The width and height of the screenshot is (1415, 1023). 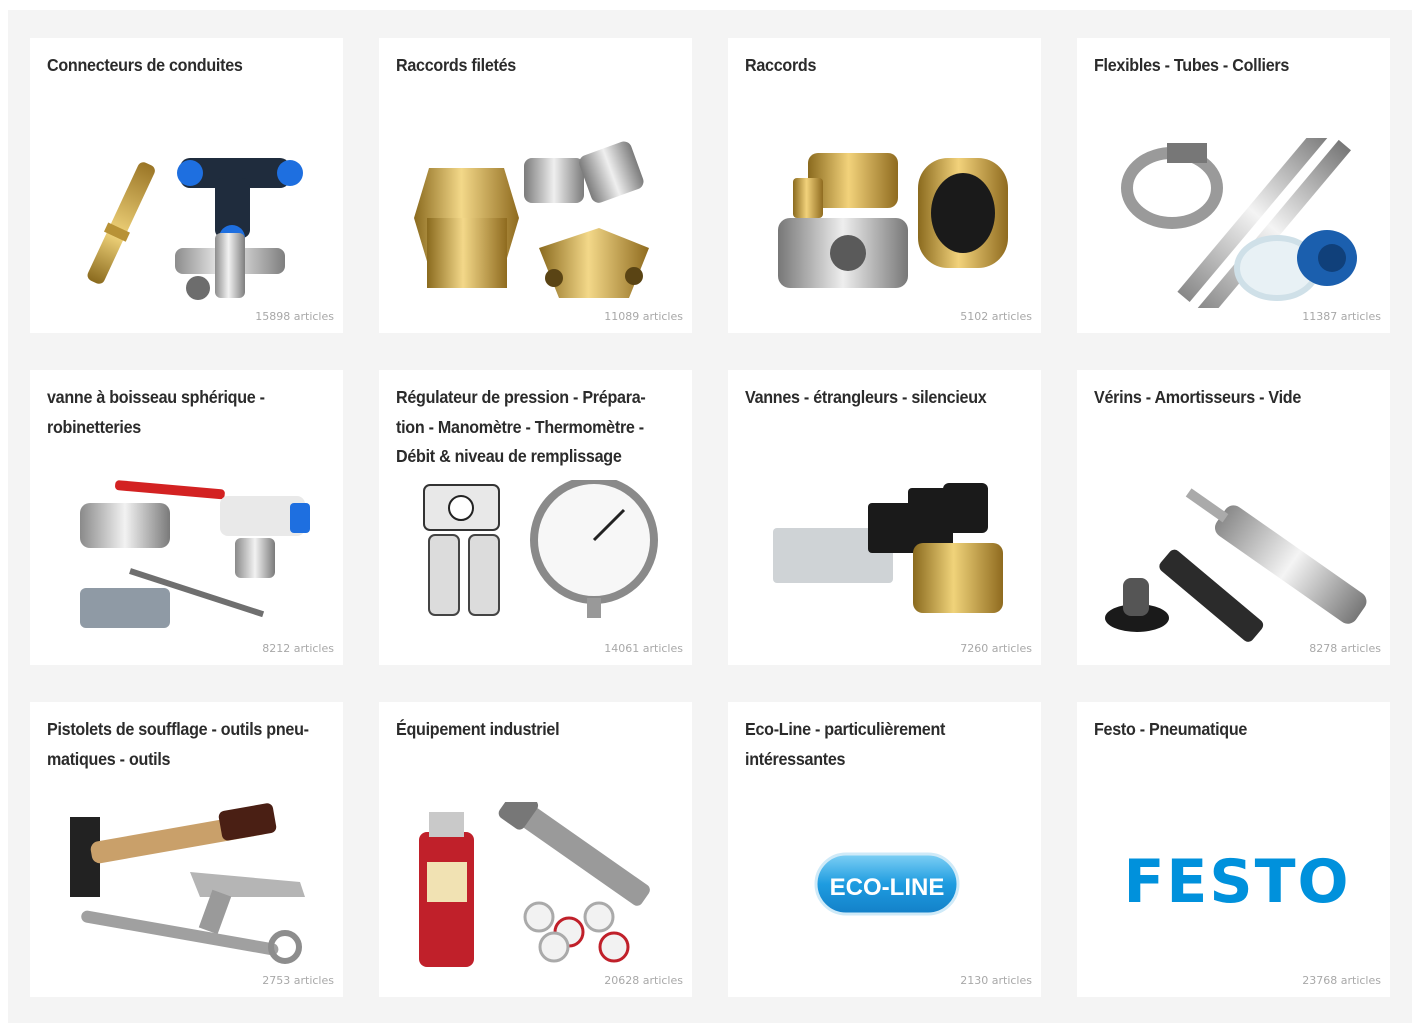 I want to click on category-card-raccords: Raccords 5102 articles, so click(x=884, y=185).